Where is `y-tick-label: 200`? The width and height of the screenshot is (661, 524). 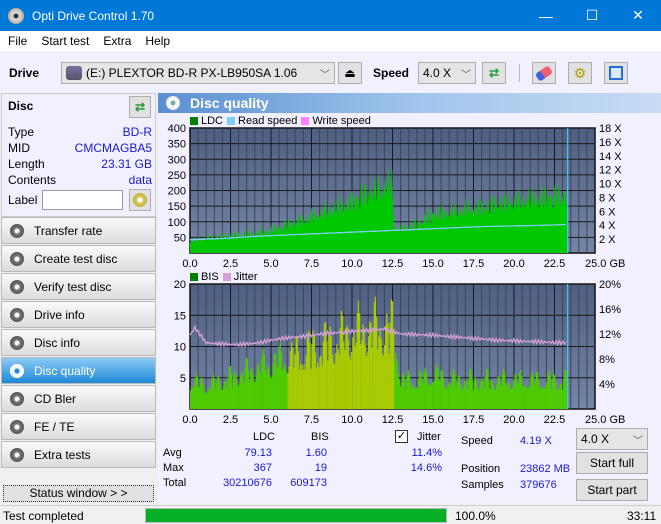 y-tick-label: 200 is located at coordinates (177, 192).